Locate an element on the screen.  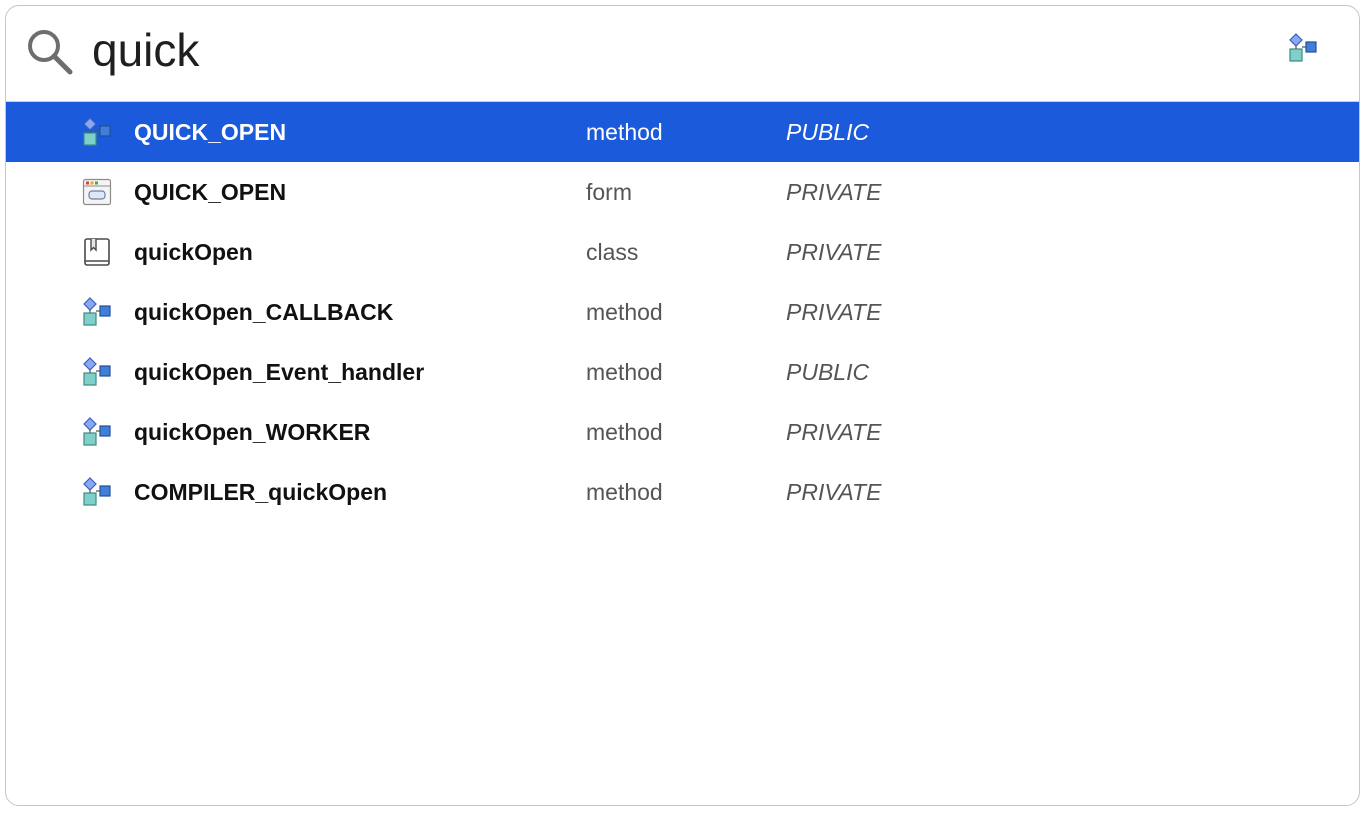
result-row: quickOpen_CALLBACK method PRIVATE is located at coordinates (682, 312).